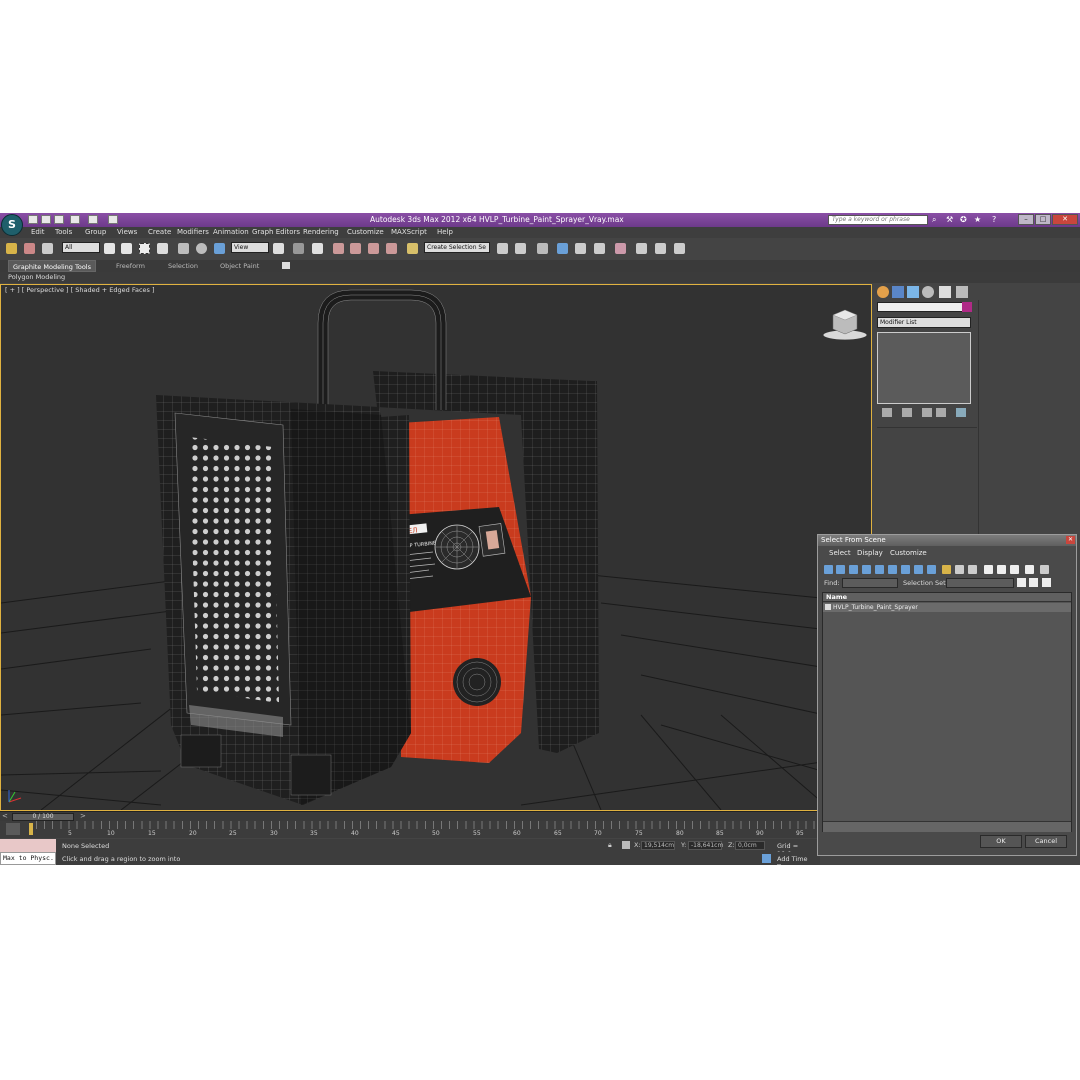 The height and width of the screenshot is (1080, 1080). Describe the element at coordinates (93, 219) in the screenshot. I see `redo-icon` at that location.